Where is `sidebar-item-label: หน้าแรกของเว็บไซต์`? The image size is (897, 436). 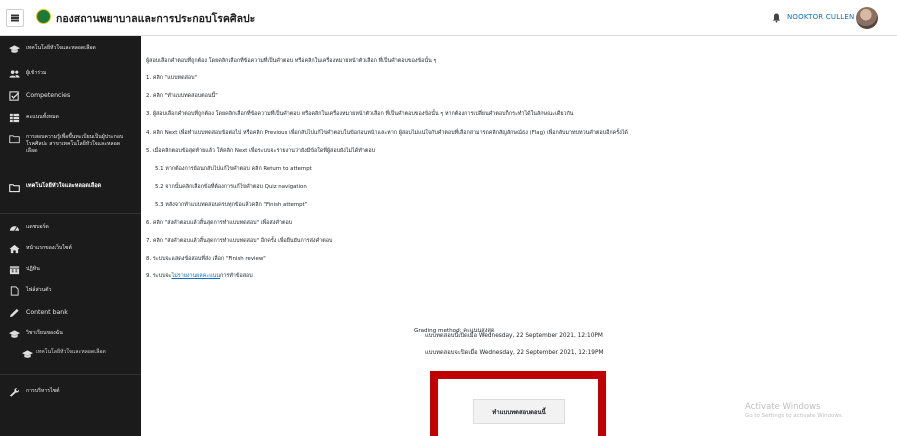
sidebar-item-label: หน้าแรกของเว็บไซต์ is located at coordinates (49, 248).